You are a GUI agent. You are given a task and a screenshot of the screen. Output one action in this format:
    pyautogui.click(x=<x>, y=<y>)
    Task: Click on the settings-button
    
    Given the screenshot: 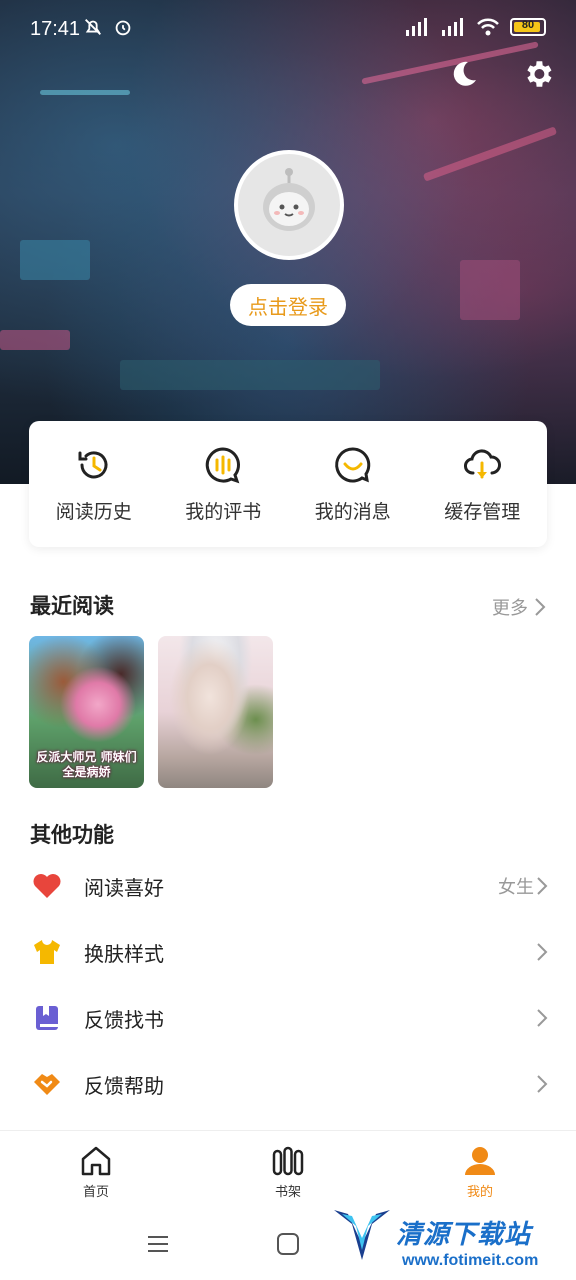 What is the action you would take?
    pyautogui.click(x=538, y=74)
    